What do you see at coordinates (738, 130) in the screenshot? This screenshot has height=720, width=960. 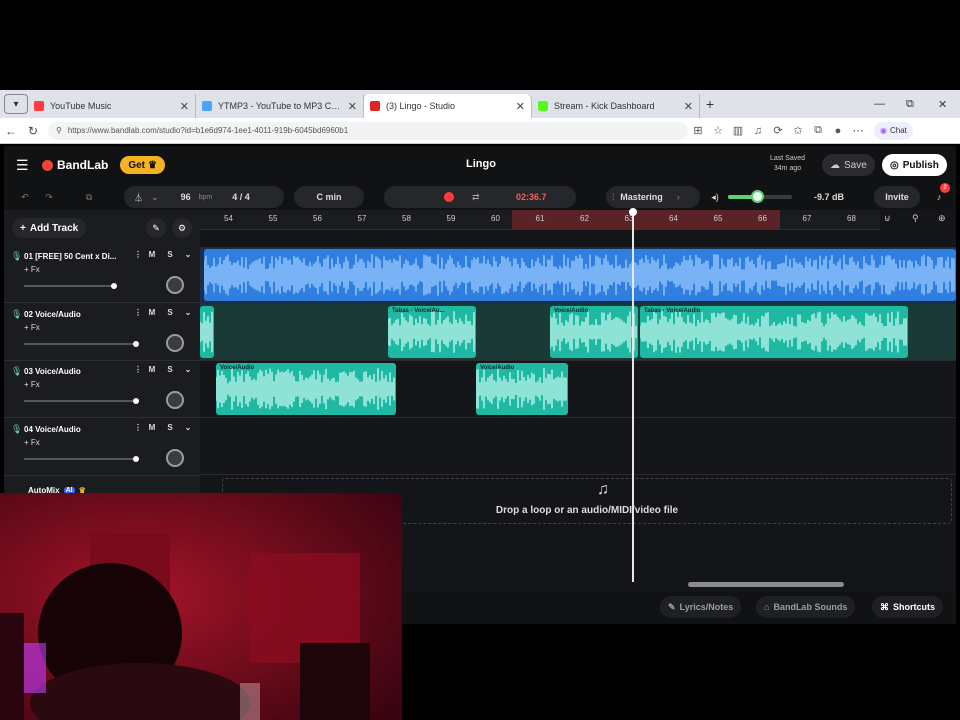 I see `reading-view-icon: ▥` at bounding box center [738, 130].